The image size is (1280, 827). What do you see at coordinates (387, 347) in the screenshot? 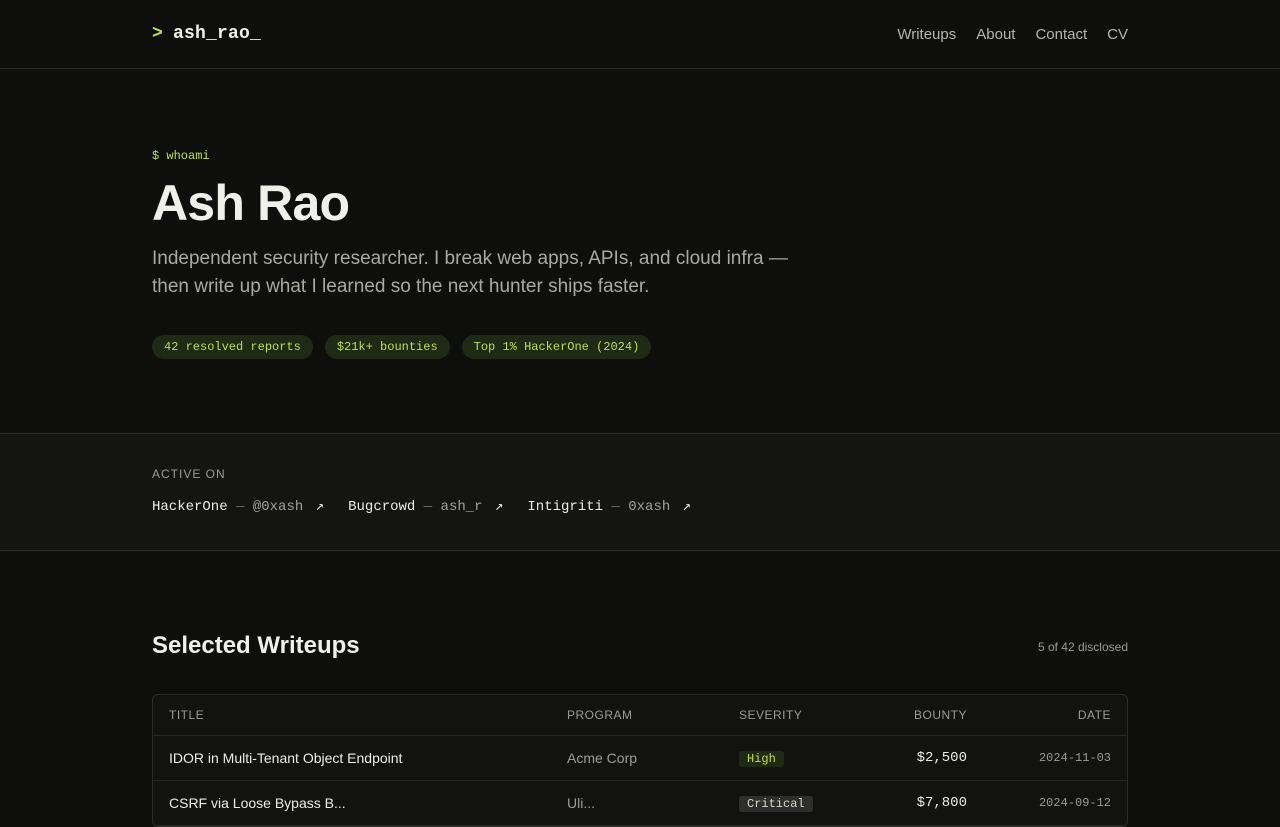
I see `stat-pill-bounties: $21k+ bounties` at bounding box center [387, 347].